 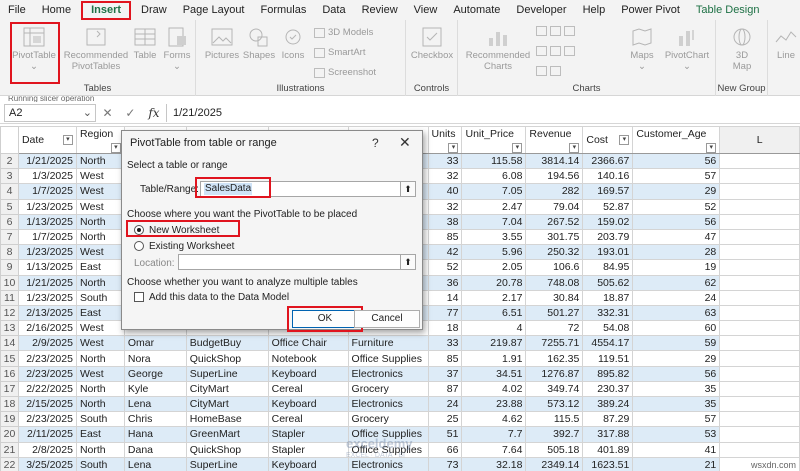 I want to click on row-header: 5, so click(x=9, y=206).